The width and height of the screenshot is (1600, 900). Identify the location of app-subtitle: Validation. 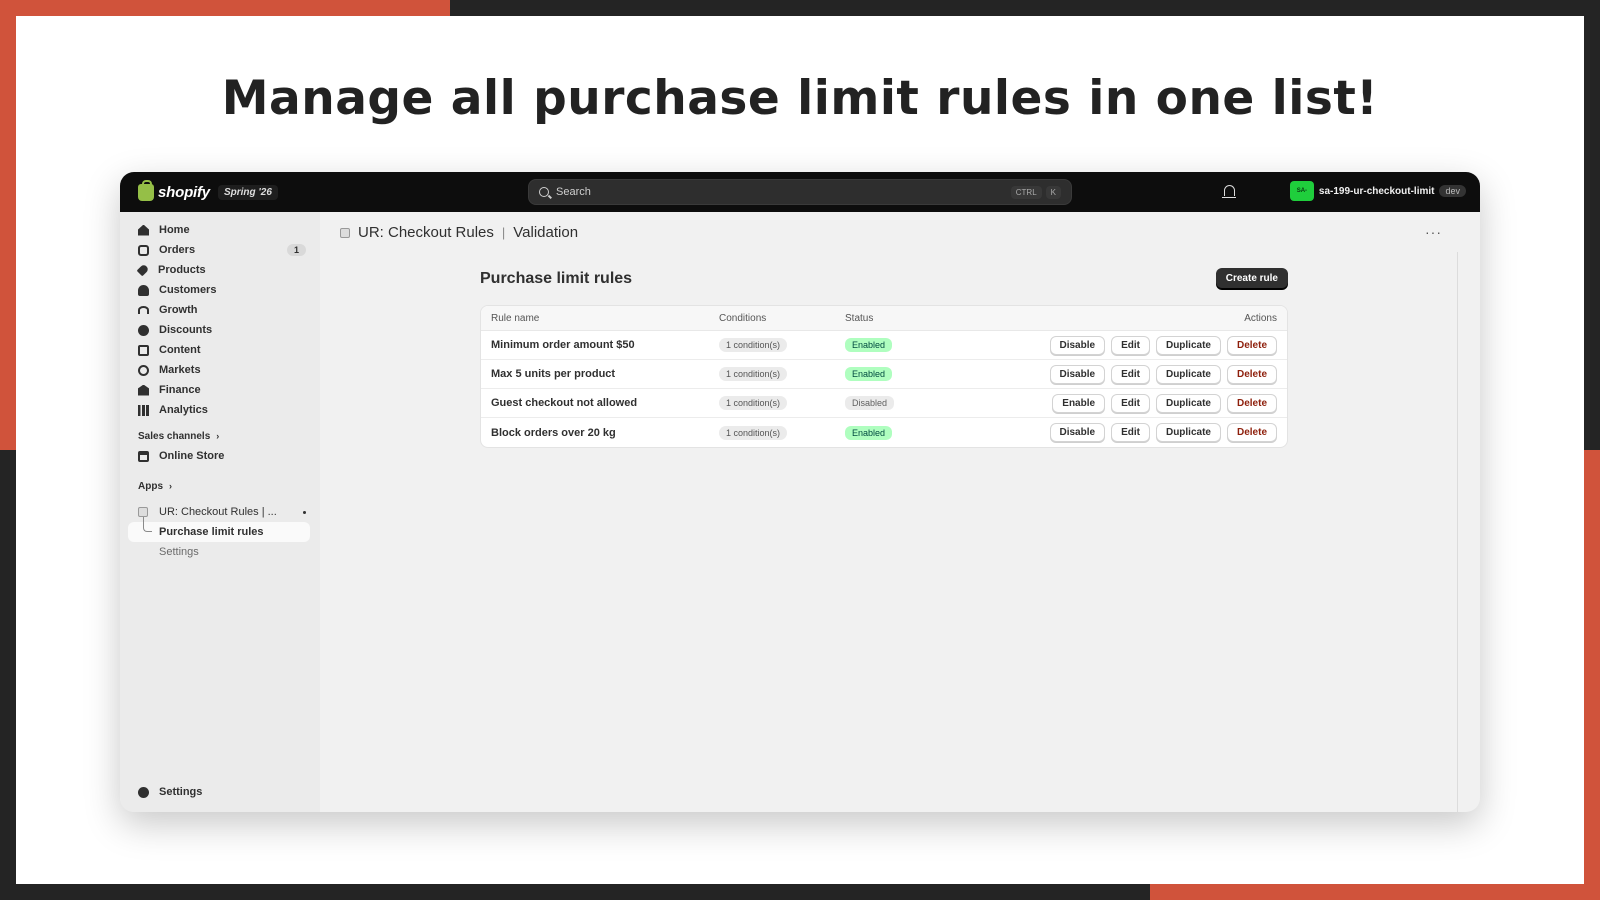
(546, 232).